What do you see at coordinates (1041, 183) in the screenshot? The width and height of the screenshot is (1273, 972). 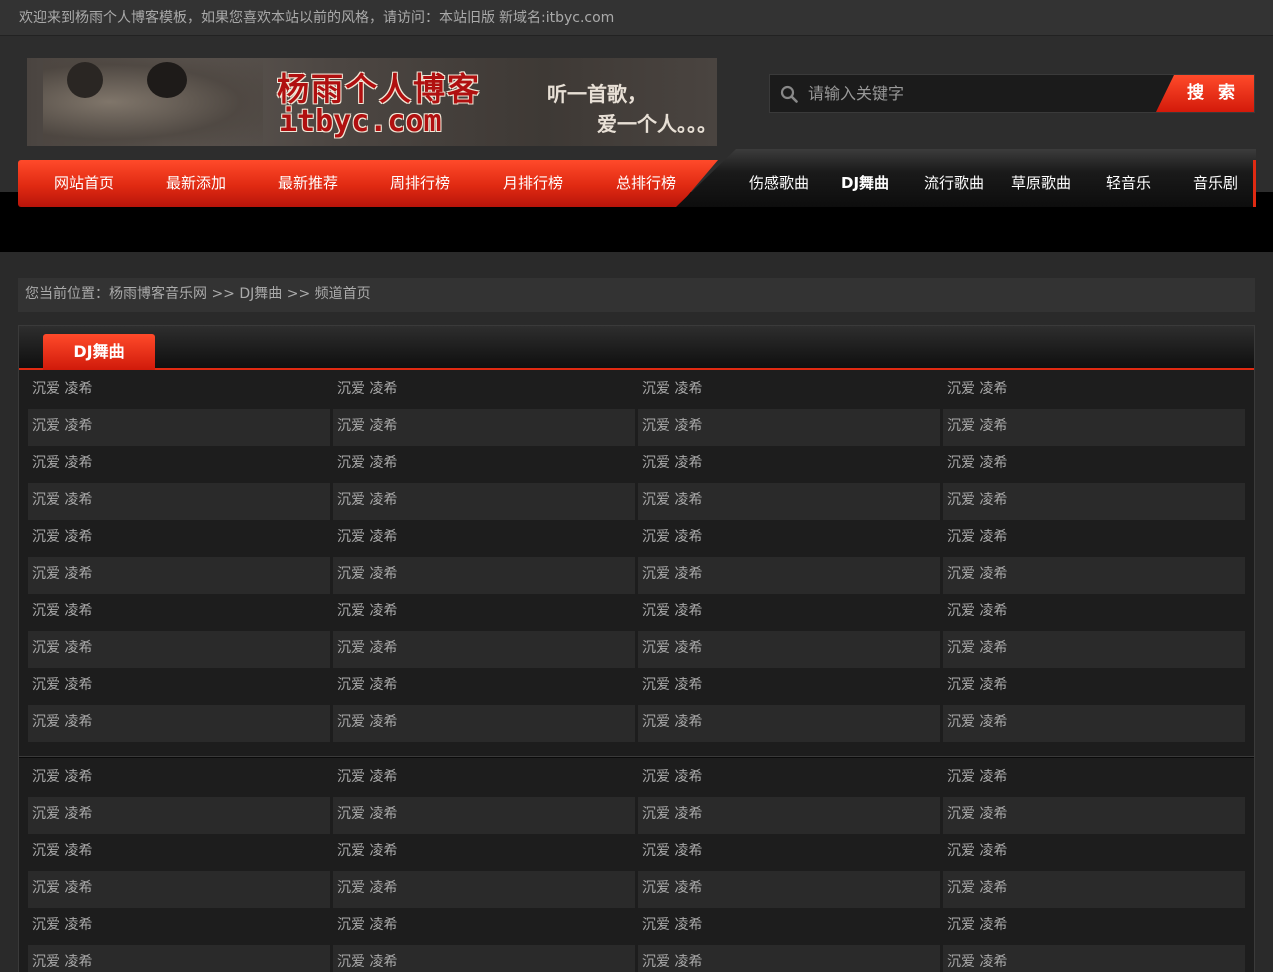 I see `nav-item-category: 草原歌曲` at bounding box center [1041, 183].